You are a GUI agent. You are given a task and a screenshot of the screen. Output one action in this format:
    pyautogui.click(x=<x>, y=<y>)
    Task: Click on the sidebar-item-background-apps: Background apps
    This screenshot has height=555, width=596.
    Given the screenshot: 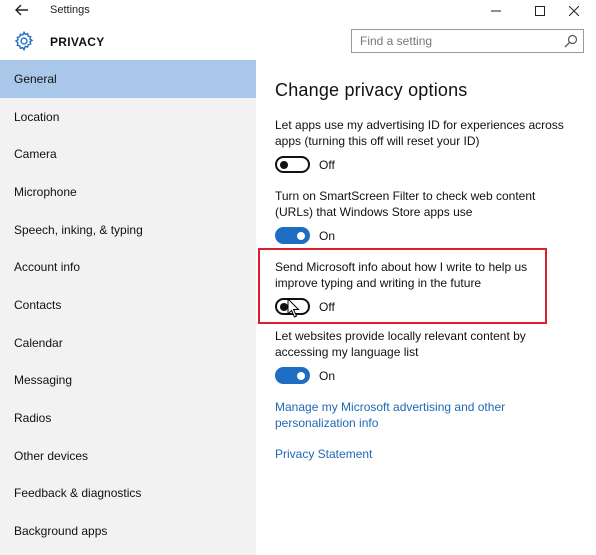 What is the action you would take?
    pyautogui.click(x=128, y=531)
    